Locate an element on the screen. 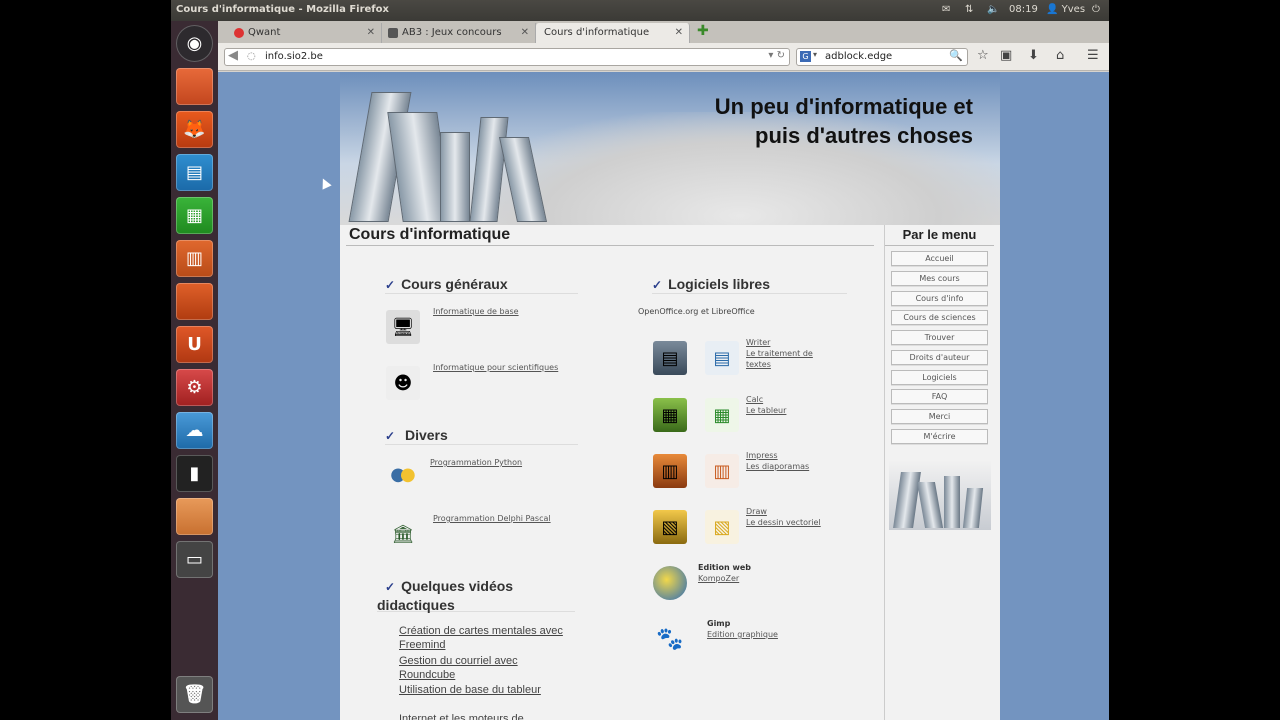 The image size is (1280, 720). delphi-icon: 🏛 is located at coordinates (403, 534).